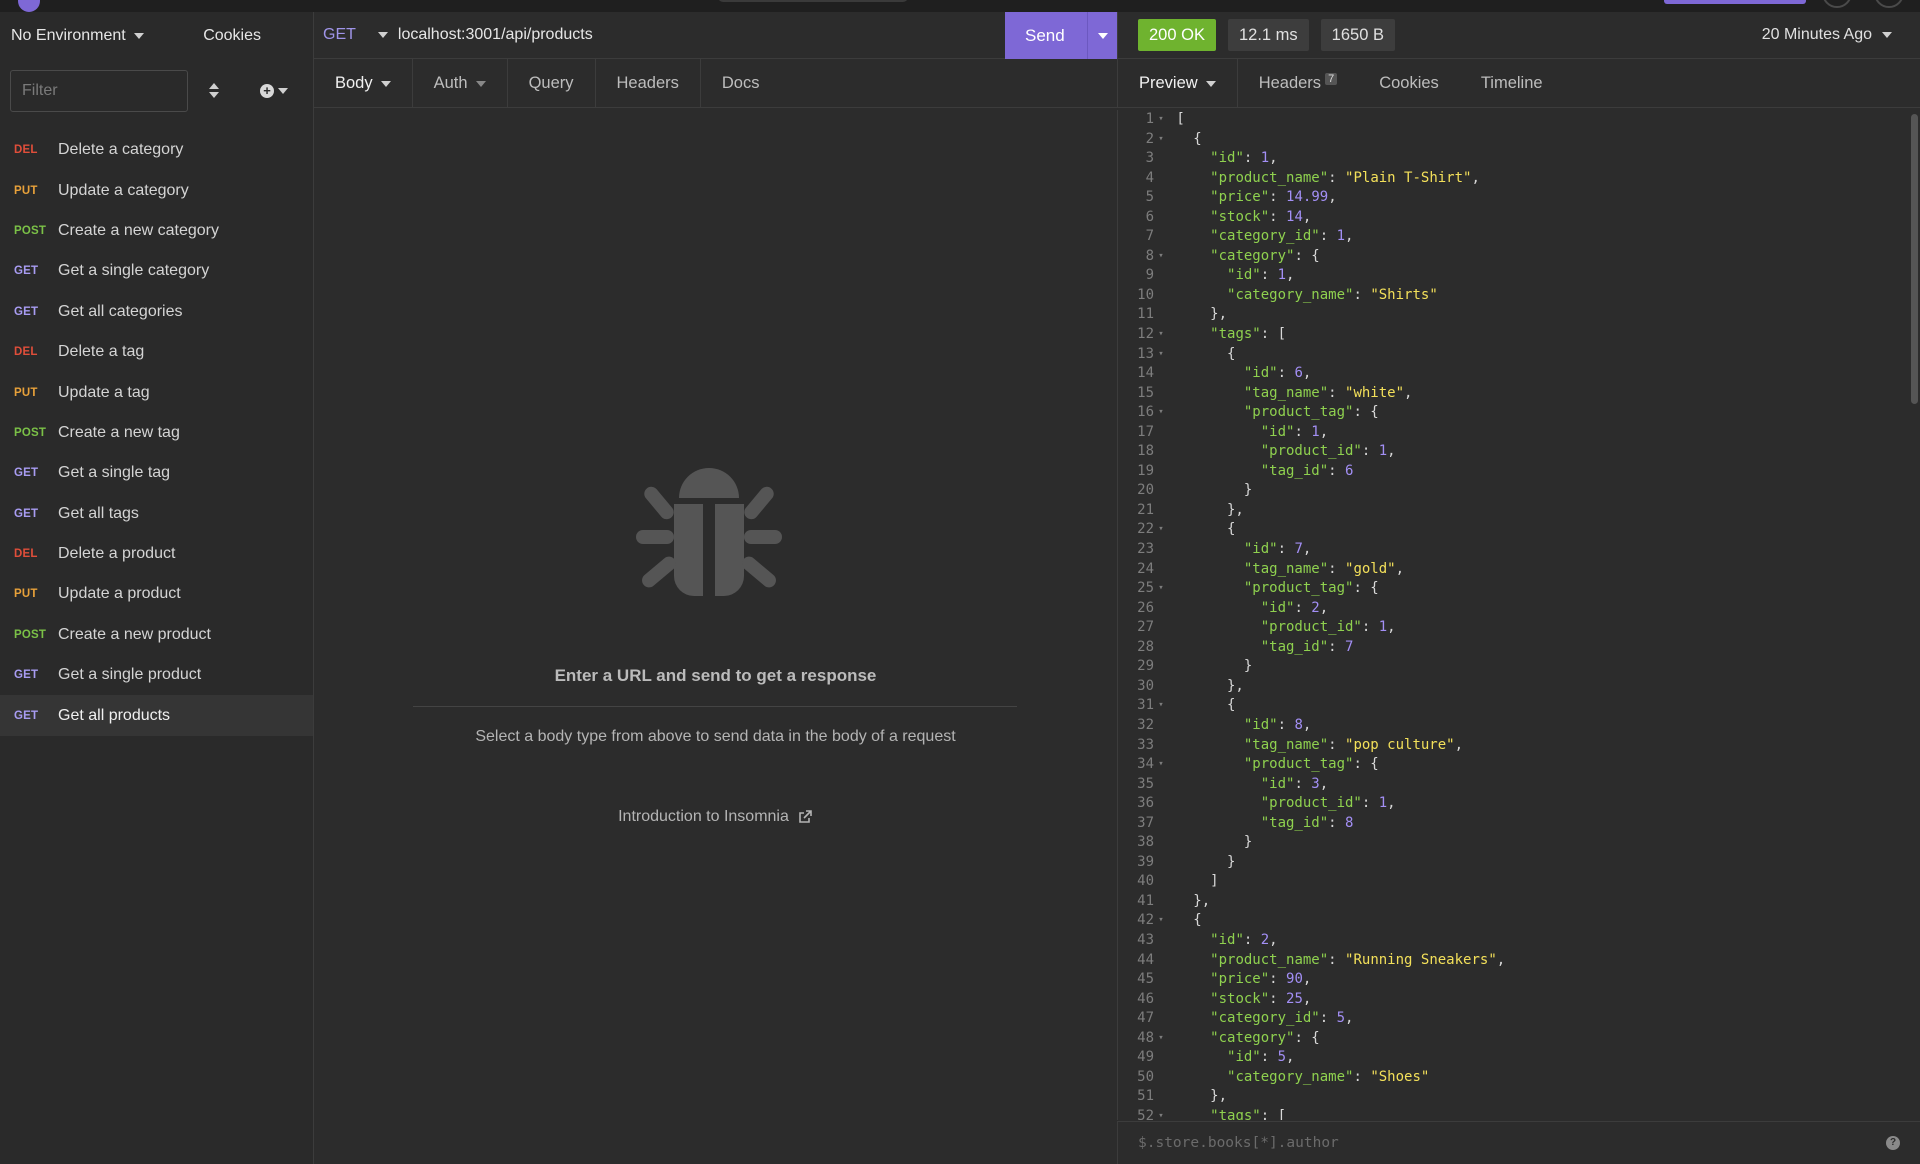 The height and width of the screenshot is (1164, 1920). What do you see at coordinates (1512, 83) in the screenshot?
I see `tab-timeline: Timeline` at bounding box center [1512, 83].